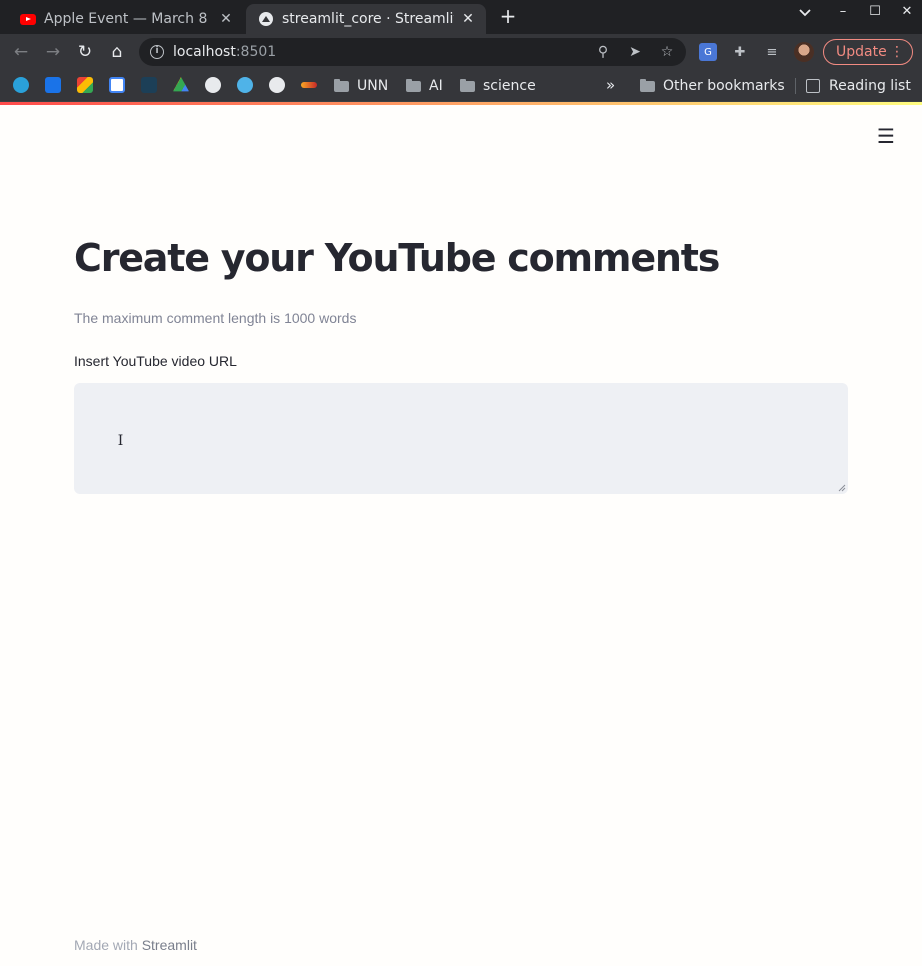 The width and height of the screenshot is (922, 966). I want to click on tab-streamlit-core: streamlit_core · Streamlit ✕, so click(366, 19).